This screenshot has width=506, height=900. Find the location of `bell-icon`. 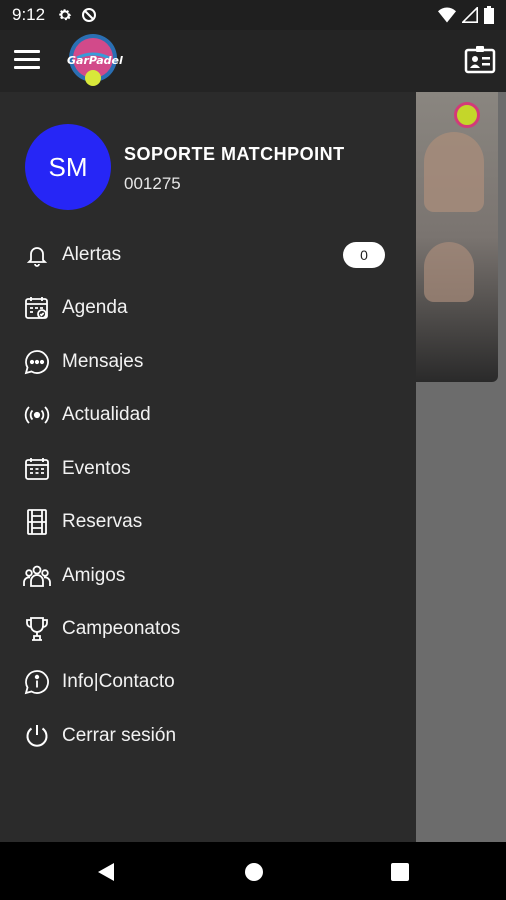

bell-icon is located at coordinates (37, 255).